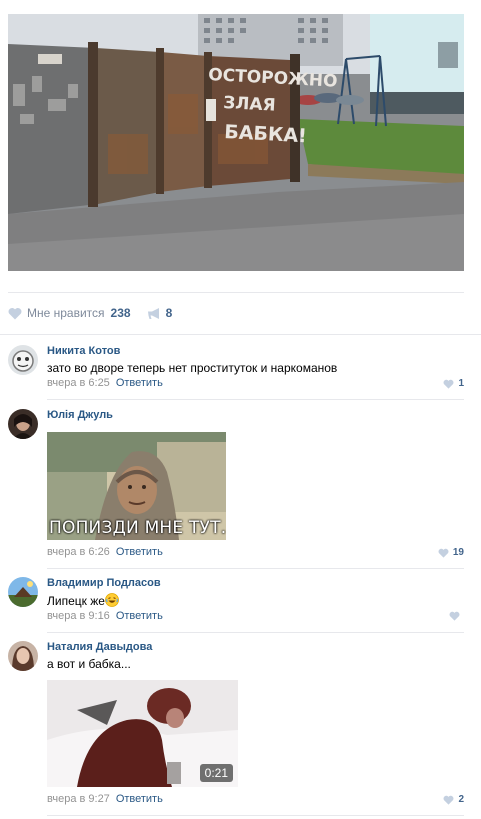 This screenshot has width=481, height=819. I want to click on share-count: 8, so click(169, 313).